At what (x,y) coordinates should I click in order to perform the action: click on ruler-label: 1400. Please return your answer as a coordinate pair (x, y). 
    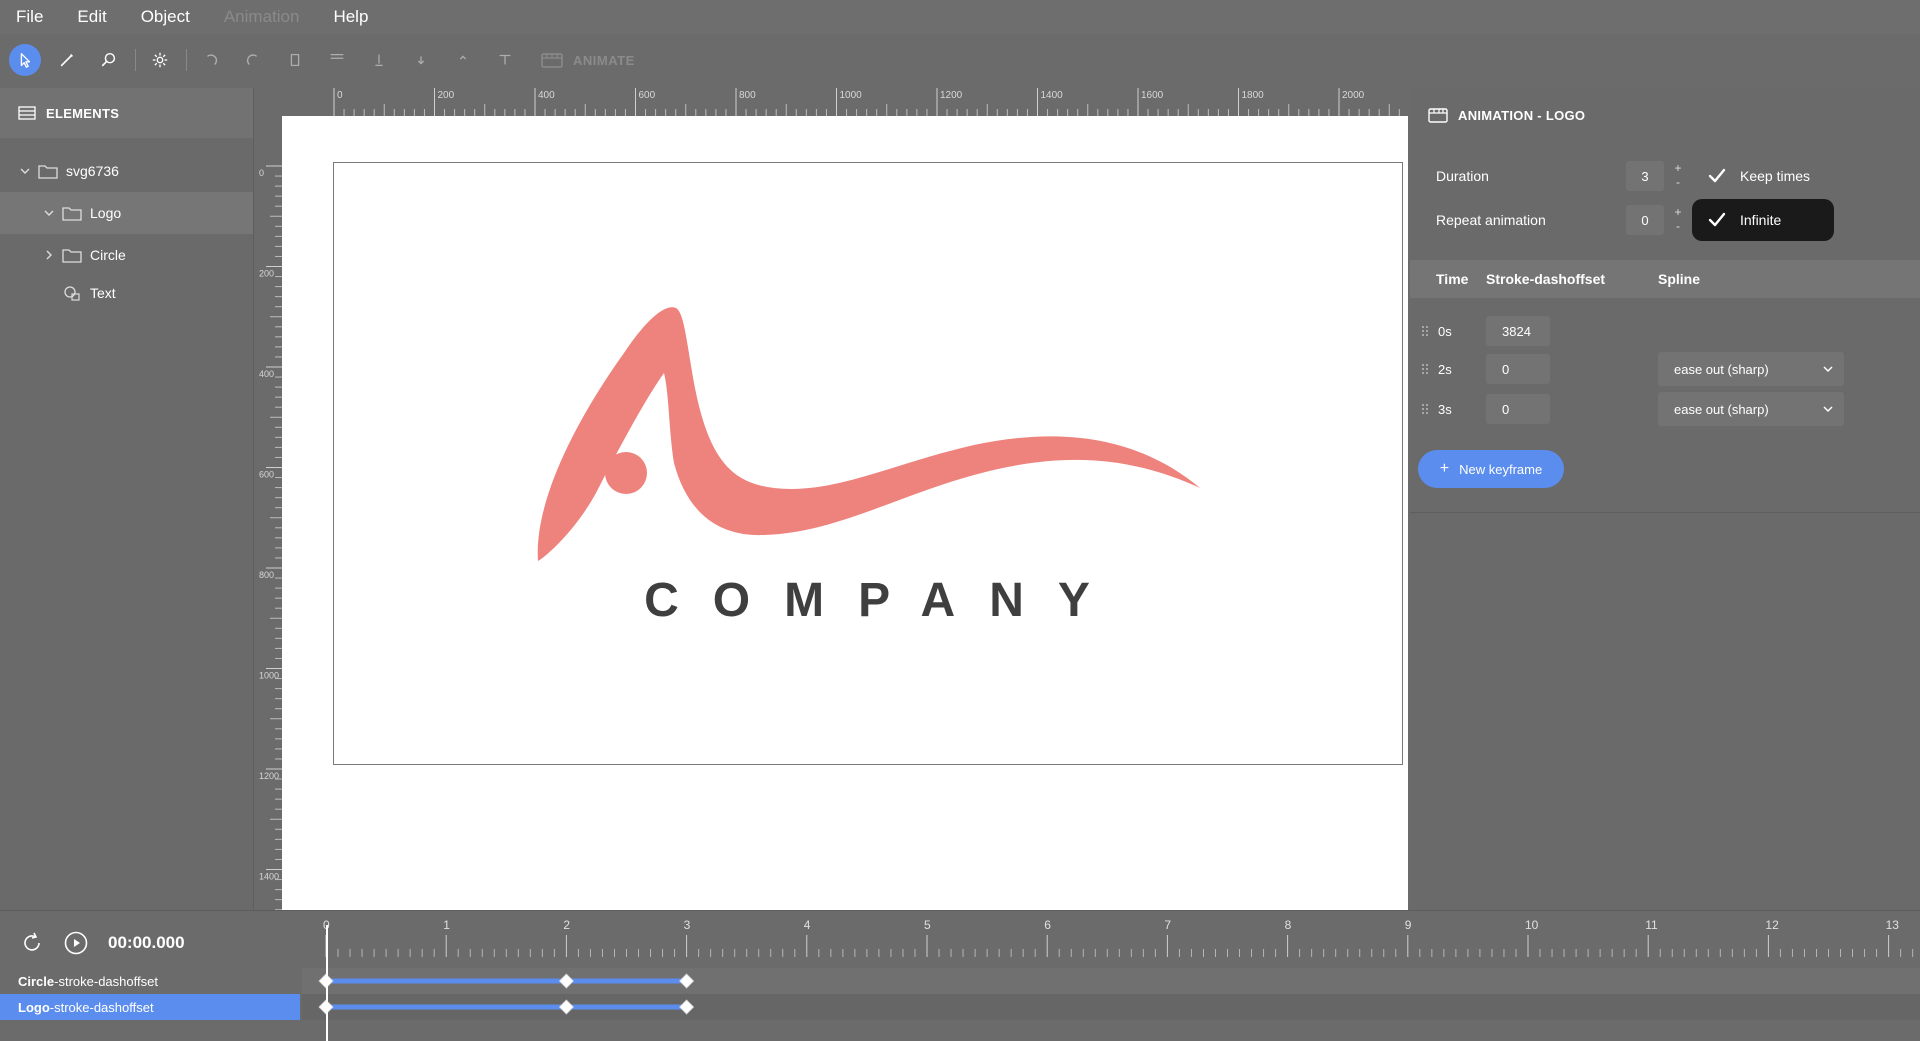
    Looking at the image, I should click on (1052, 95).